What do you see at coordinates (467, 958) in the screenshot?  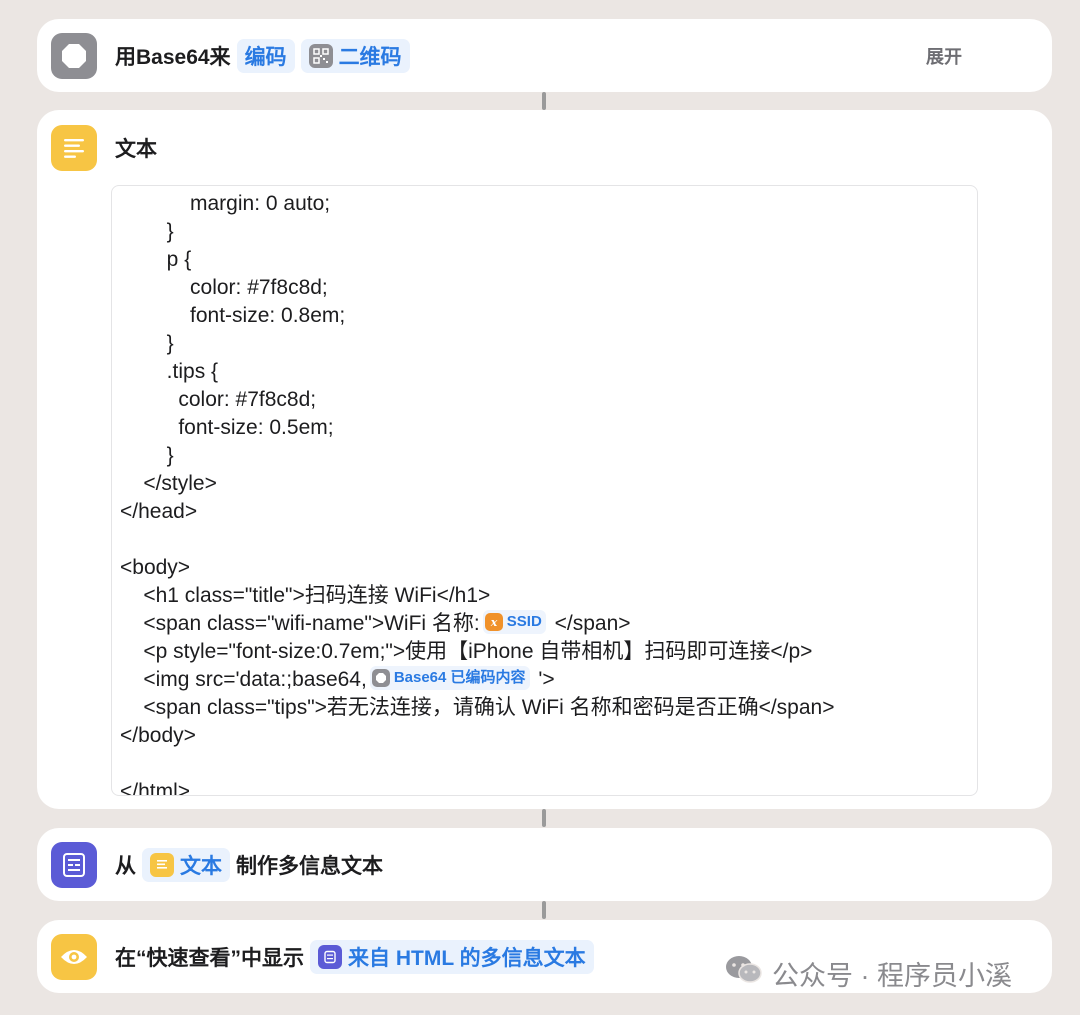 I see `rich-text-token-label: 来自 HTML 的多信息文本` at bounding box center [467, 958].